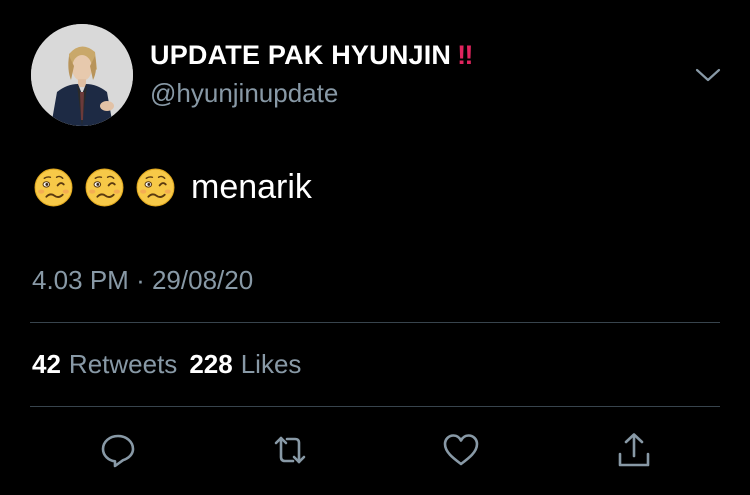 The height and width of the screenshot is (495, 750). I want to click on tweet-timestamp: 4.03 PM · 29/08/20, so click(142, 280).